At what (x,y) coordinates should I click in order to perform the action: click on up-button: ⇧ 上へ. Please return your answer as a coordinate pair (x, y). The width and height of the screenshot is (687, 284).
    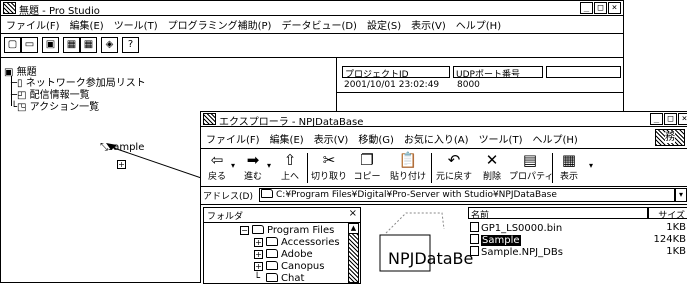
    Looking at the image, I should click on (290, 166).